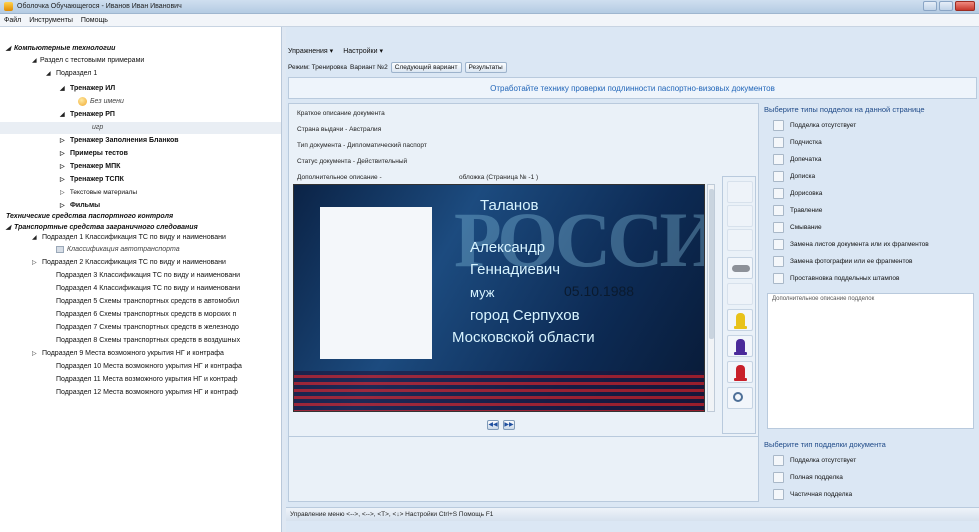  I want to click on bulb-icon, so click(82, 101).